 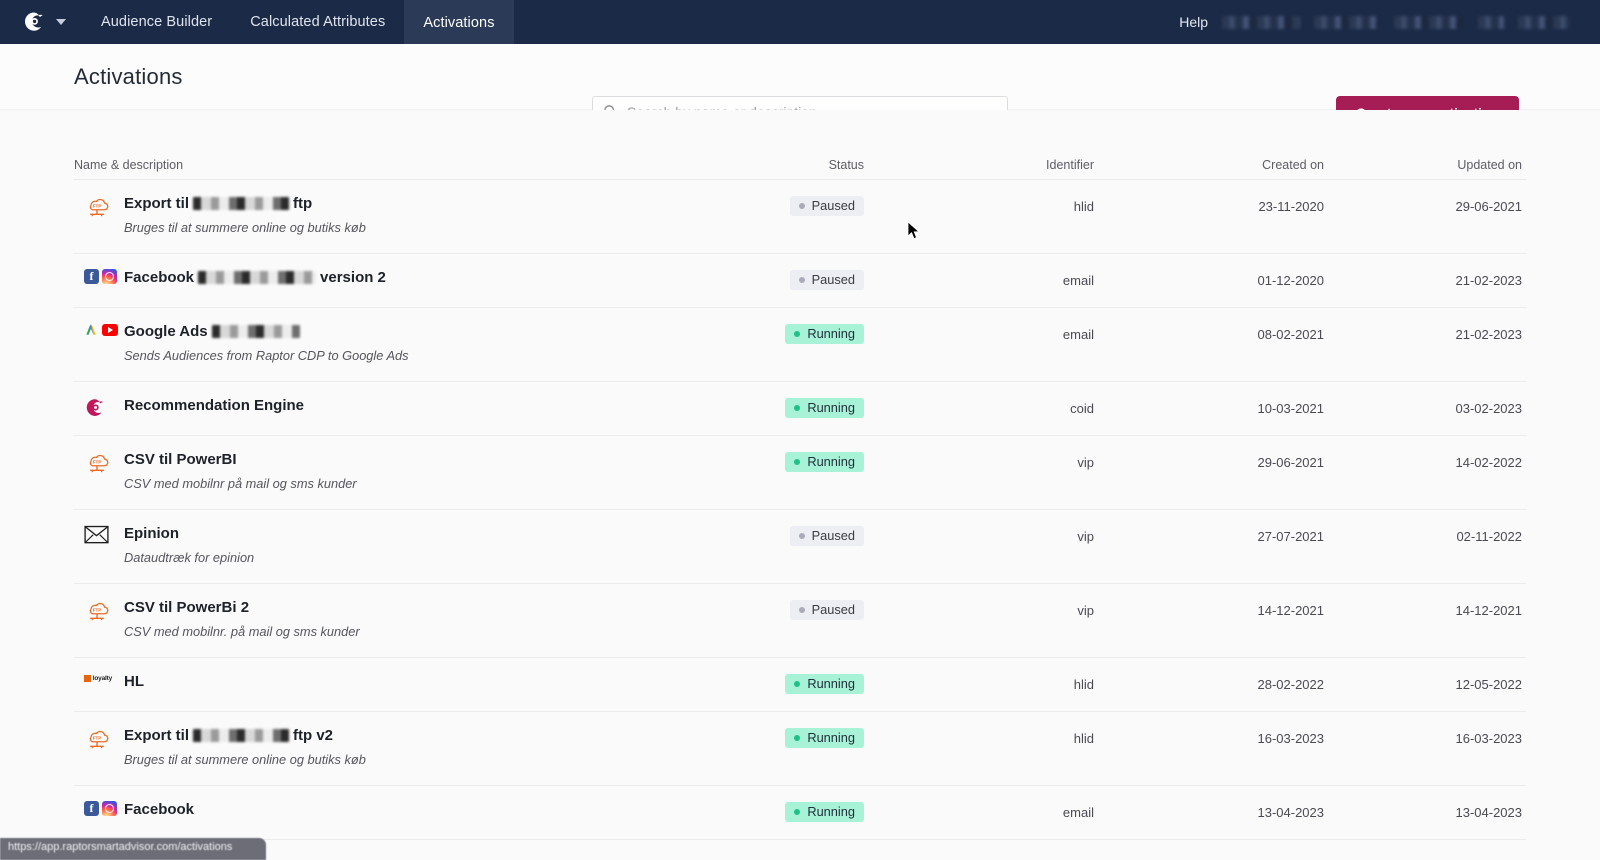 I want to click on page-header: Activations Create new activation, so click(x=800, y=87).